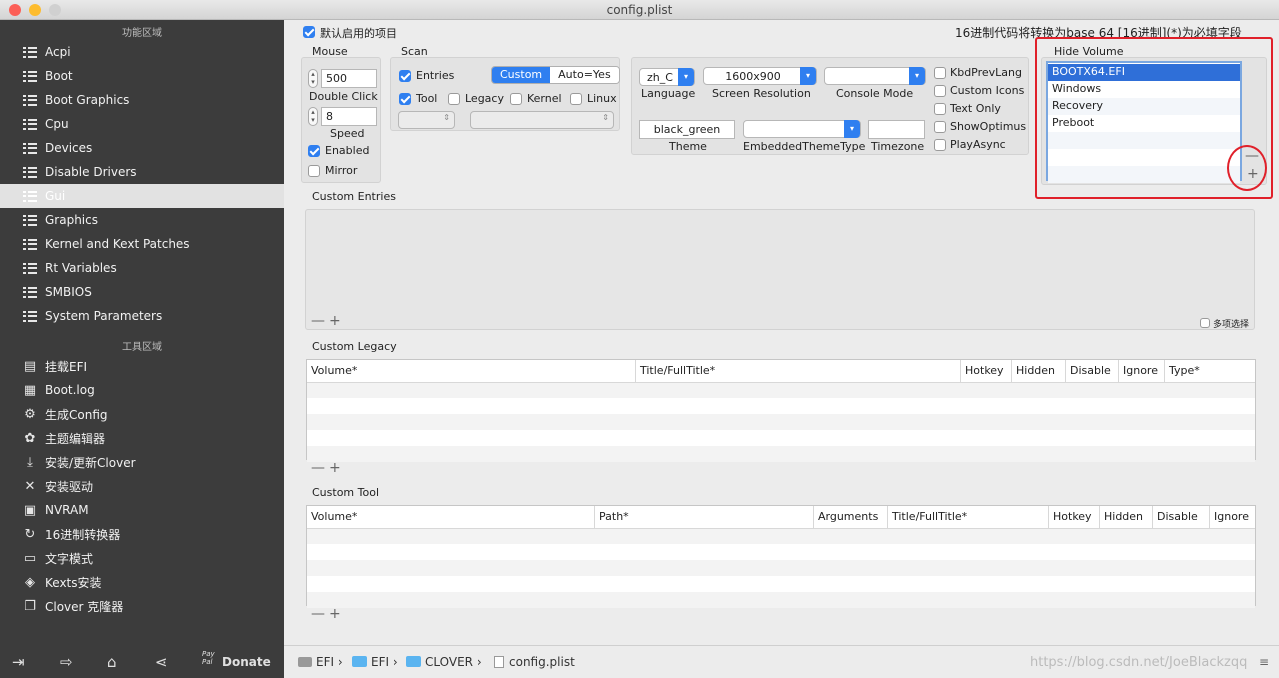  What do you see at coordinates (704, 517) in the screenshot?
I see `column-header: Path*` at bounding box center [704, 517].